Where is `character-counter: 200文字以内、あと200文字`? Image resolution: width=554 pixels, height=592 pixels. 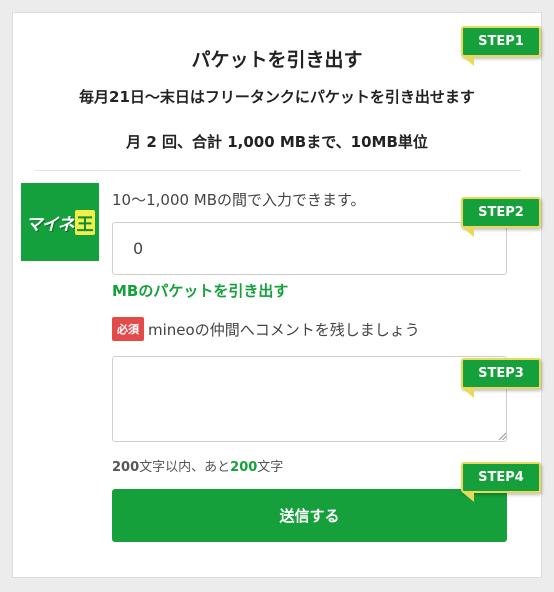
character-counter: 200文字以内、あと200文字 is located at coordinates (198, 467).